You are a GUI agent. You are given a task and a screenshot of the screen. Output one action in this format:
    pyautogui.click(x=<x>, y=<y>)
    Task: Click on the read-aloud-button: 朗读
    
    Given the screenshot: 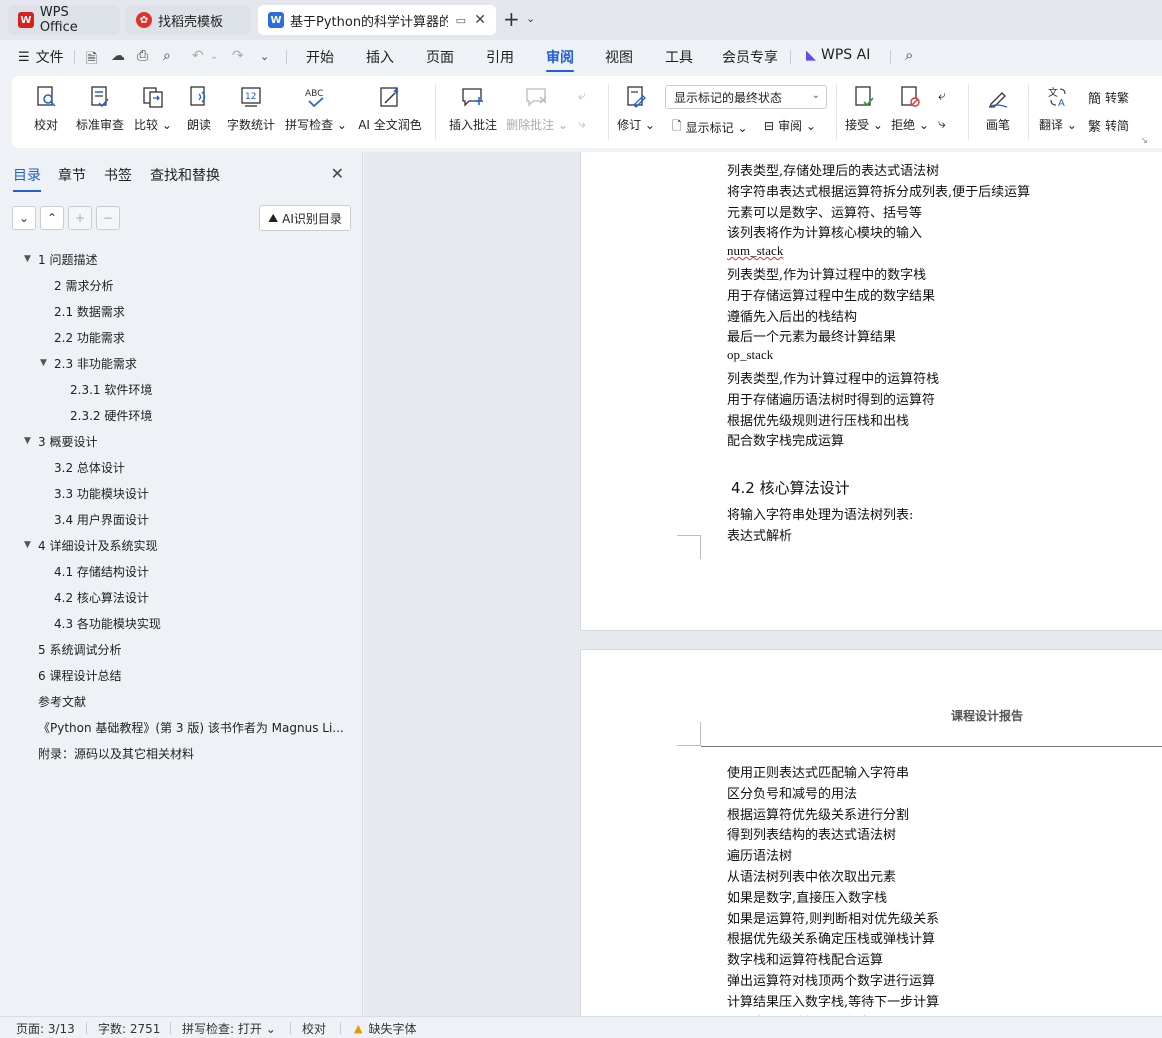 What is the action you would take?
    pyautogui.click(x=199, y=112)
    